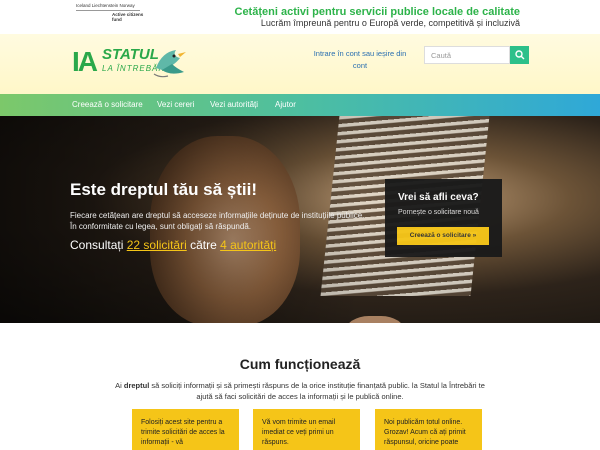  What do you see at coordinates (285, 104) in the screenshot?
I see `nav-help: Ajutor` at bounding box center [285, 104].